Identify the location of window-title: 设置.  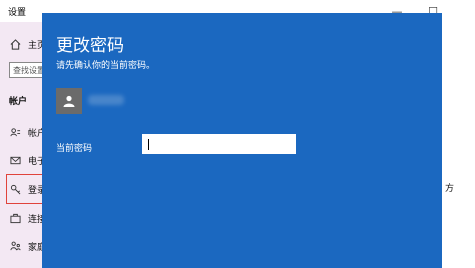
(17, 13).